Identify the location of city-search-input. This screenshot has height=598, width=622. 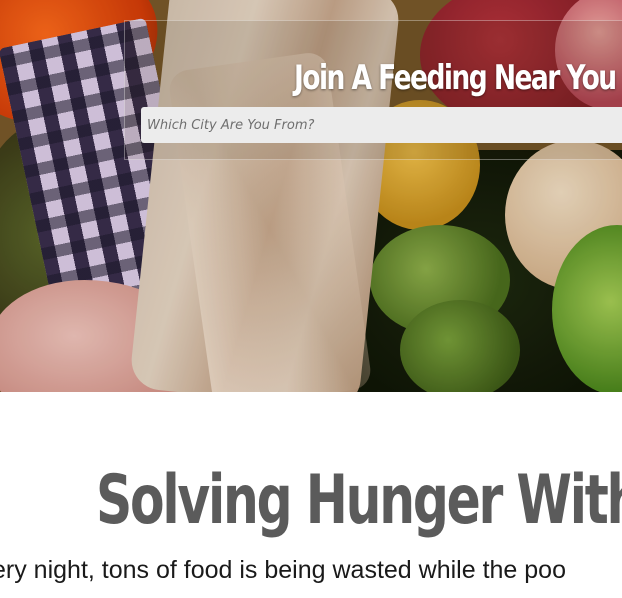
(381, 125).